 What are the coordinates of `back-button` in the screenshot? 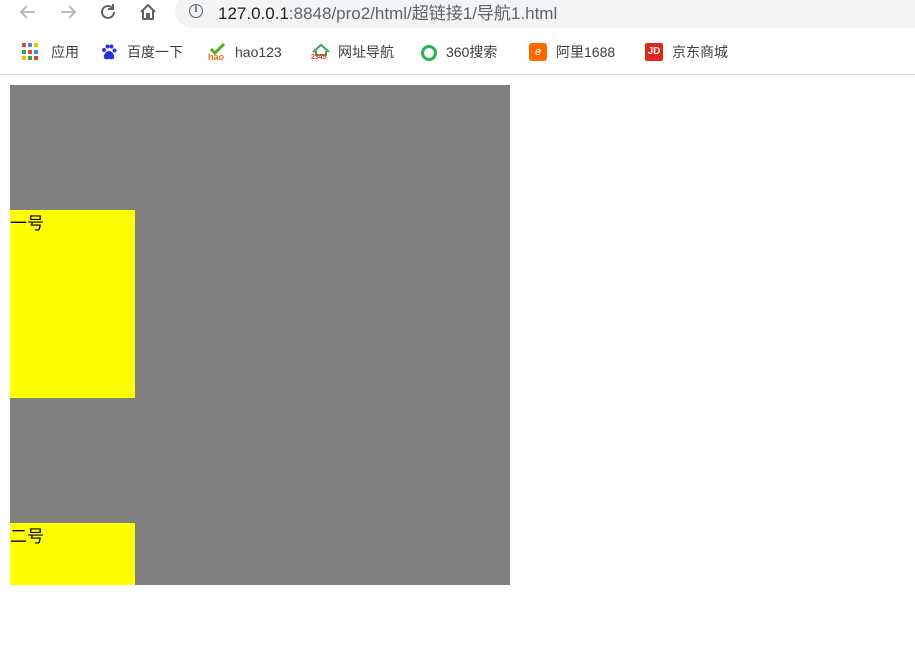 It's located at (28, 12).